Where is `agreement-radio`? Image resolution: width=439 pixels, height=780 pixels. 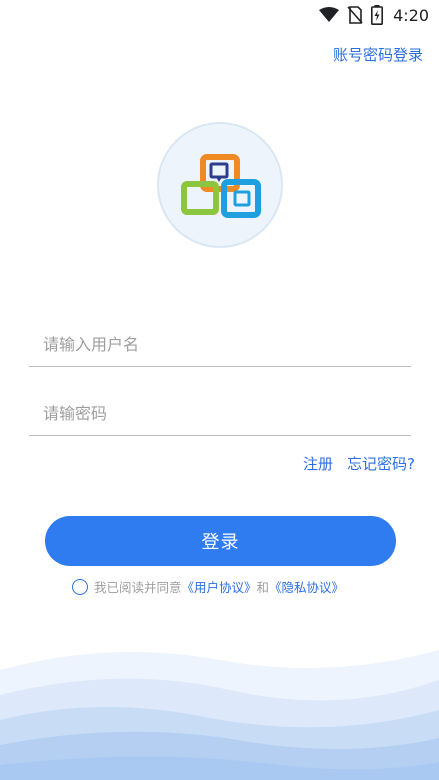 agreement-radio is located at coordinates (80, 586).